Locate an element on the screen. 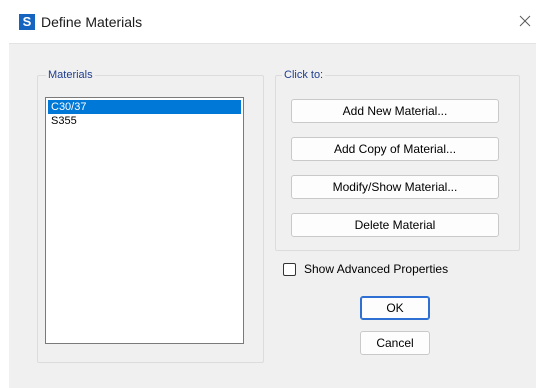  title-bar: S Define Materials is located at coordinates (268, 21).